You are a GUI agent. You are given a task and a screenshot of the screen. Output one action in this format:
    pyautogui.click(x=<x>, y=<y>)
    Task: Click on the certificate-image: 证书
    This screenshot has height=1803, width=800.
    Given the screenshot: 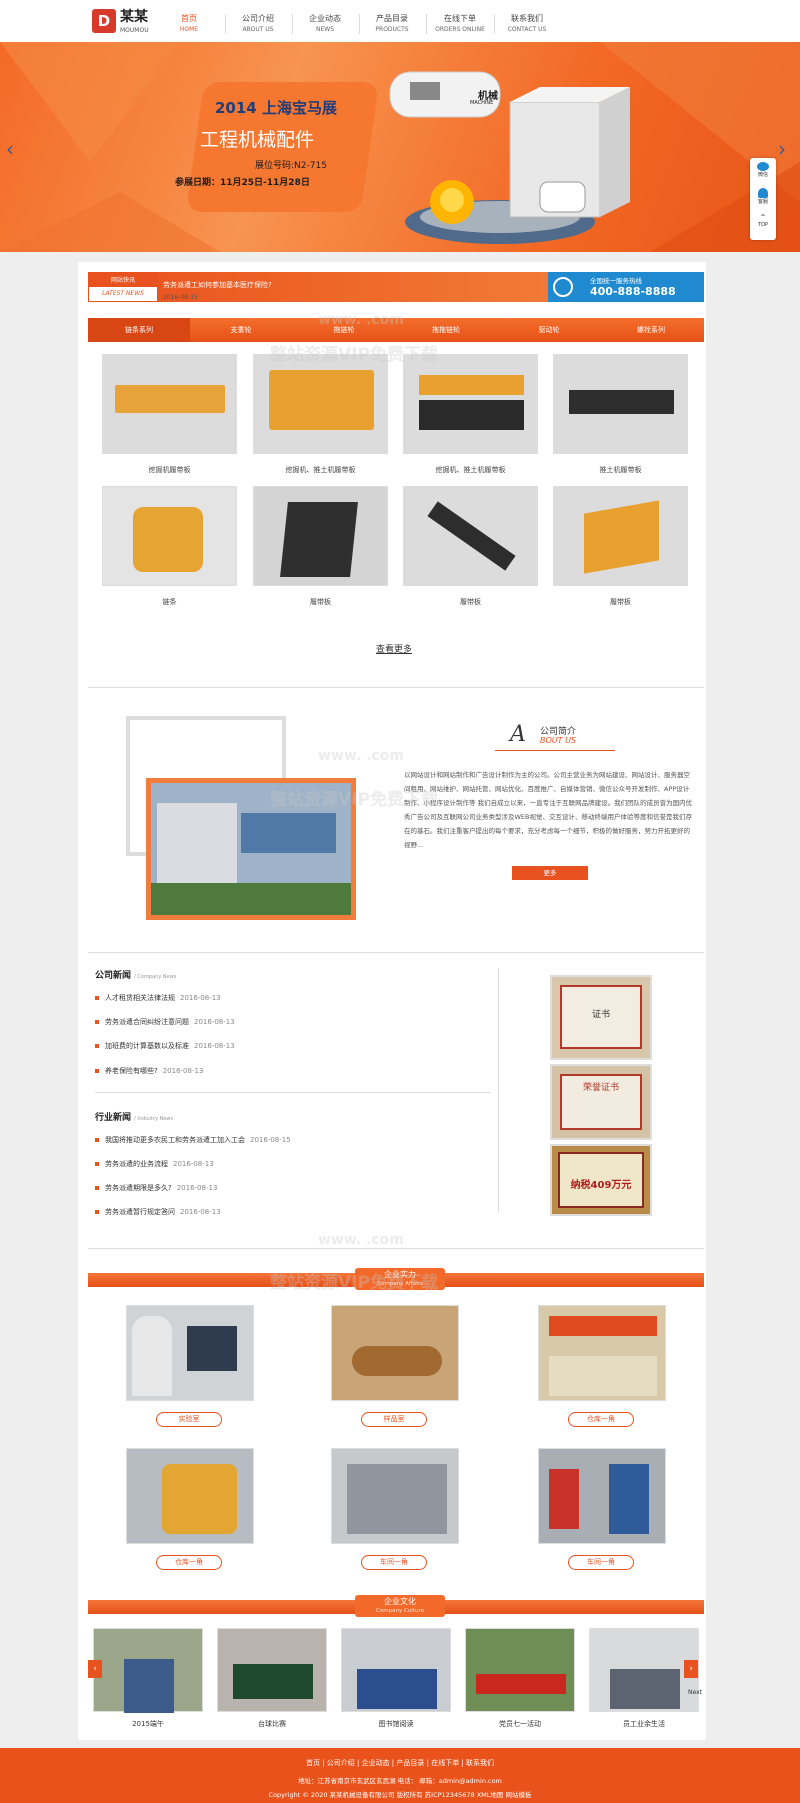 What is the action you would take?
    pyautogui.click(x=601, y=1017)
    